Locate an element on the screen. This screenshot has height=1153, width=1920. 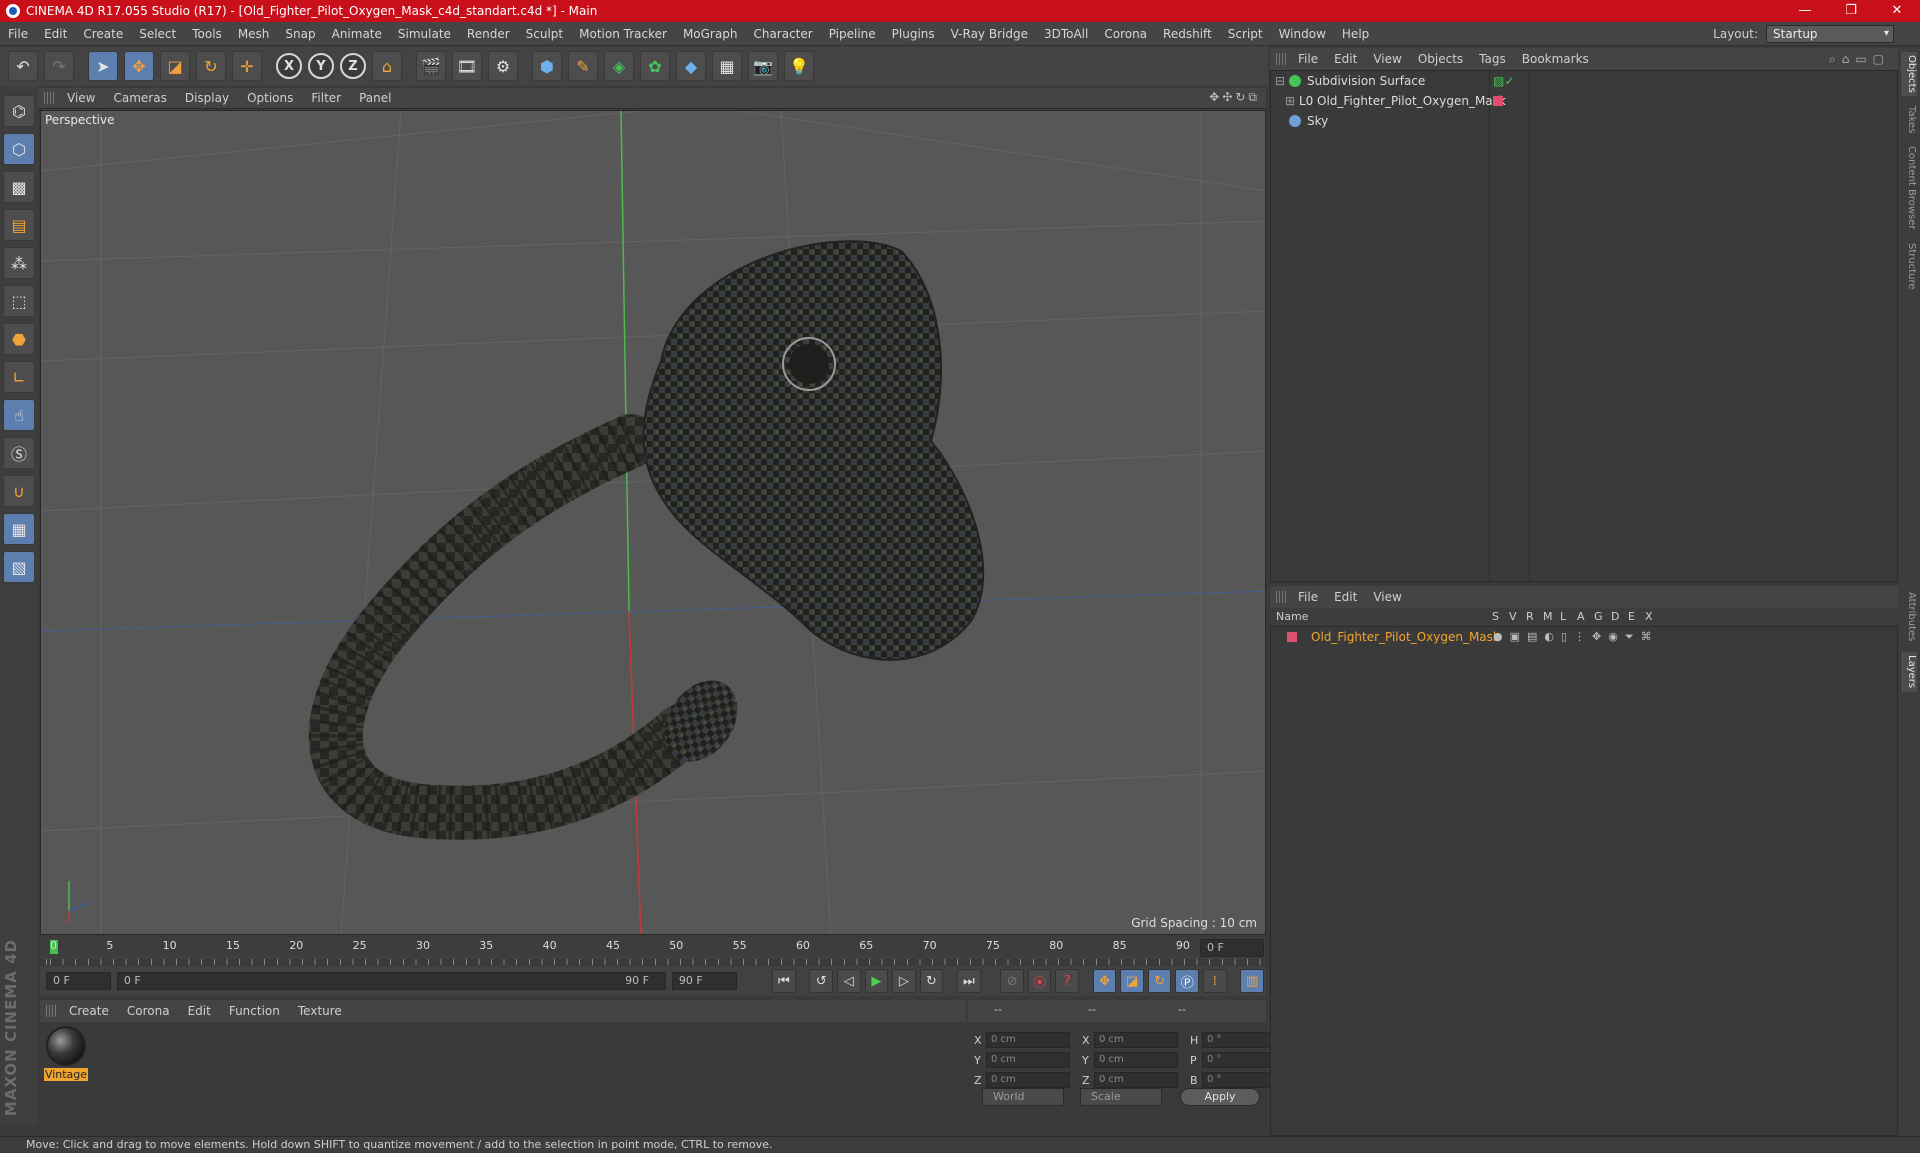
menu-file: File is located at coordinates (18, 34).